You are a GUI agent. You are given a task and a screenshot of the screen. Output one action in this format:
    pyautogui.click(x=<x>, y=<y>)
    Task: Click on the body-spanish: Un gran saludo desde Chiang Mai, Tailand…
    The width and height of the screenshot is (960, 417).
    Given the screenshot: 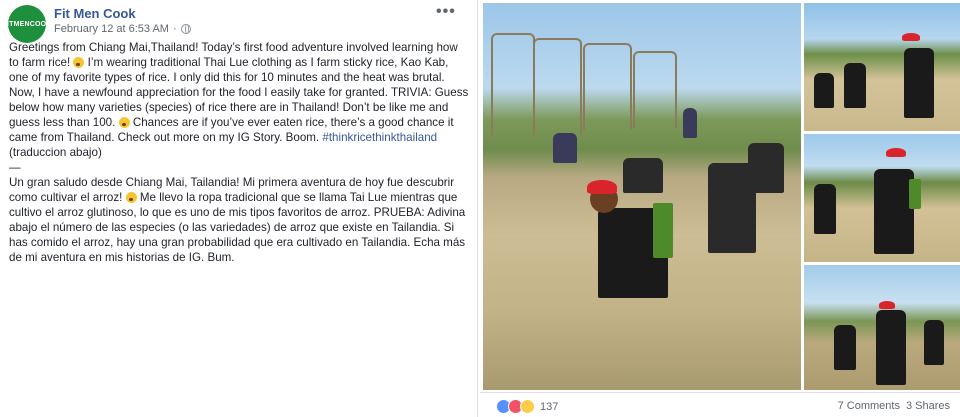 What is the action you would take?
    pyautogui.click(x=239, y=220)
    